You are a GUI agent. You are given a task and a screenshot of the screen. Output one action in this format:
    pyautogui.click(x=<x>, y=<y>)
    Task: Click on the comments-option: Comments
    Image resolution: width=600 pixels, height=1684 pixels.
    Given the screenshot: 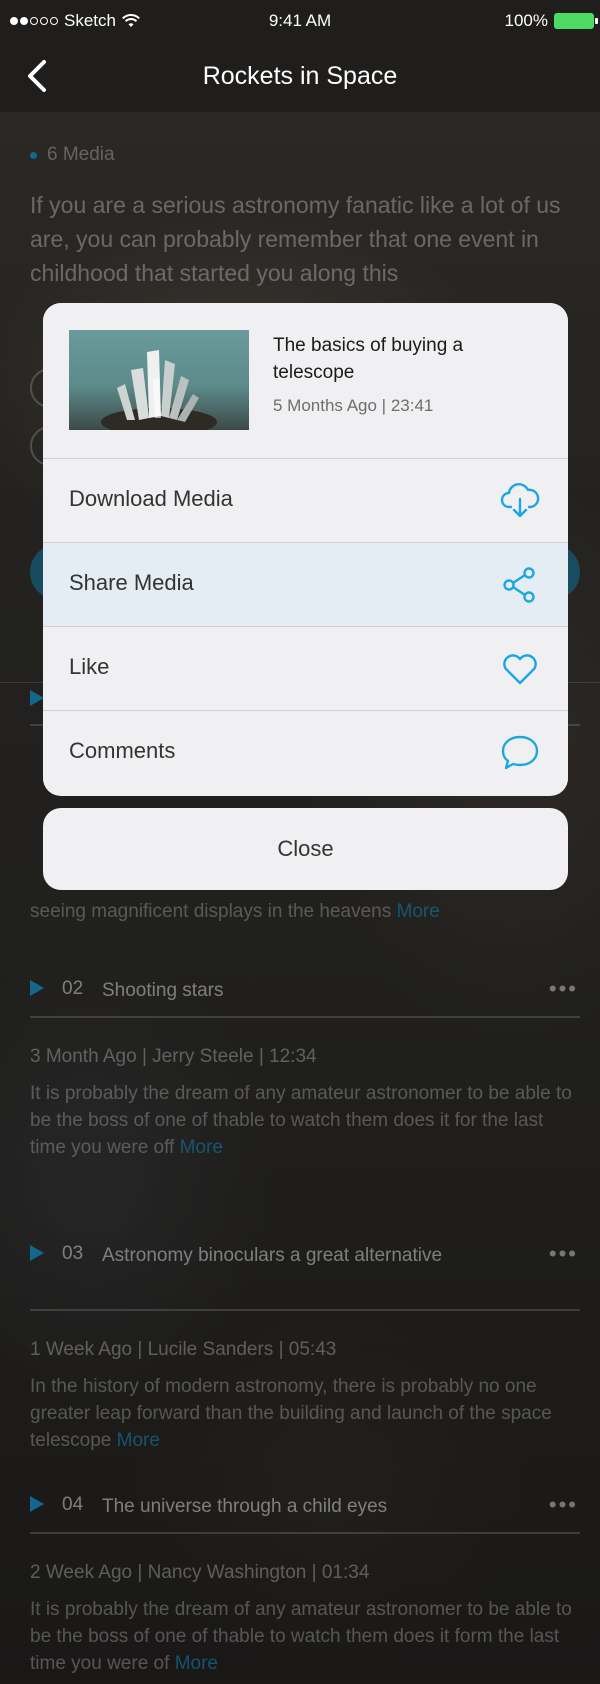 What is the action you would take?
    pyautogui.click(x=305, y=752)
    